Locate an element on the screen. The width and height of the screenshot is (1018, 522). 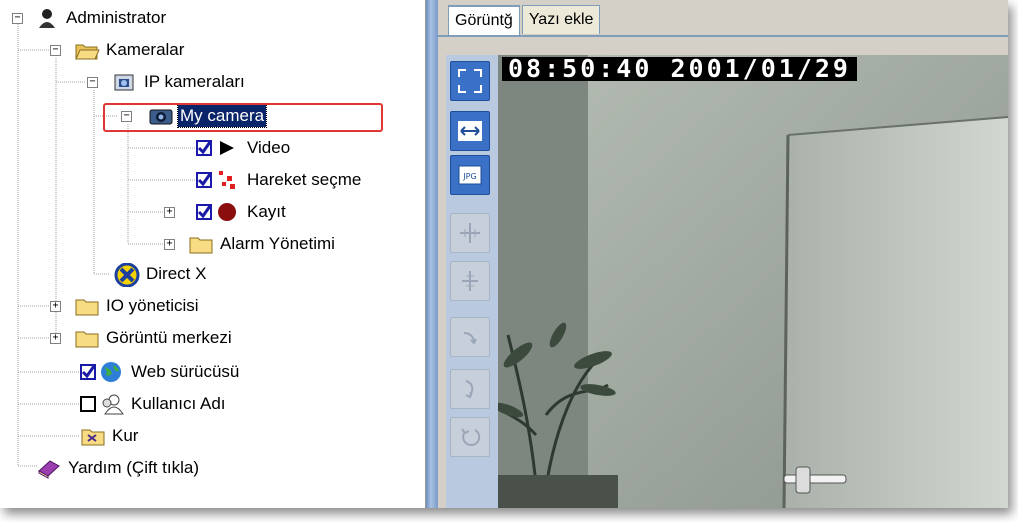
fit-width-icon is located at coordinates (470, 131).